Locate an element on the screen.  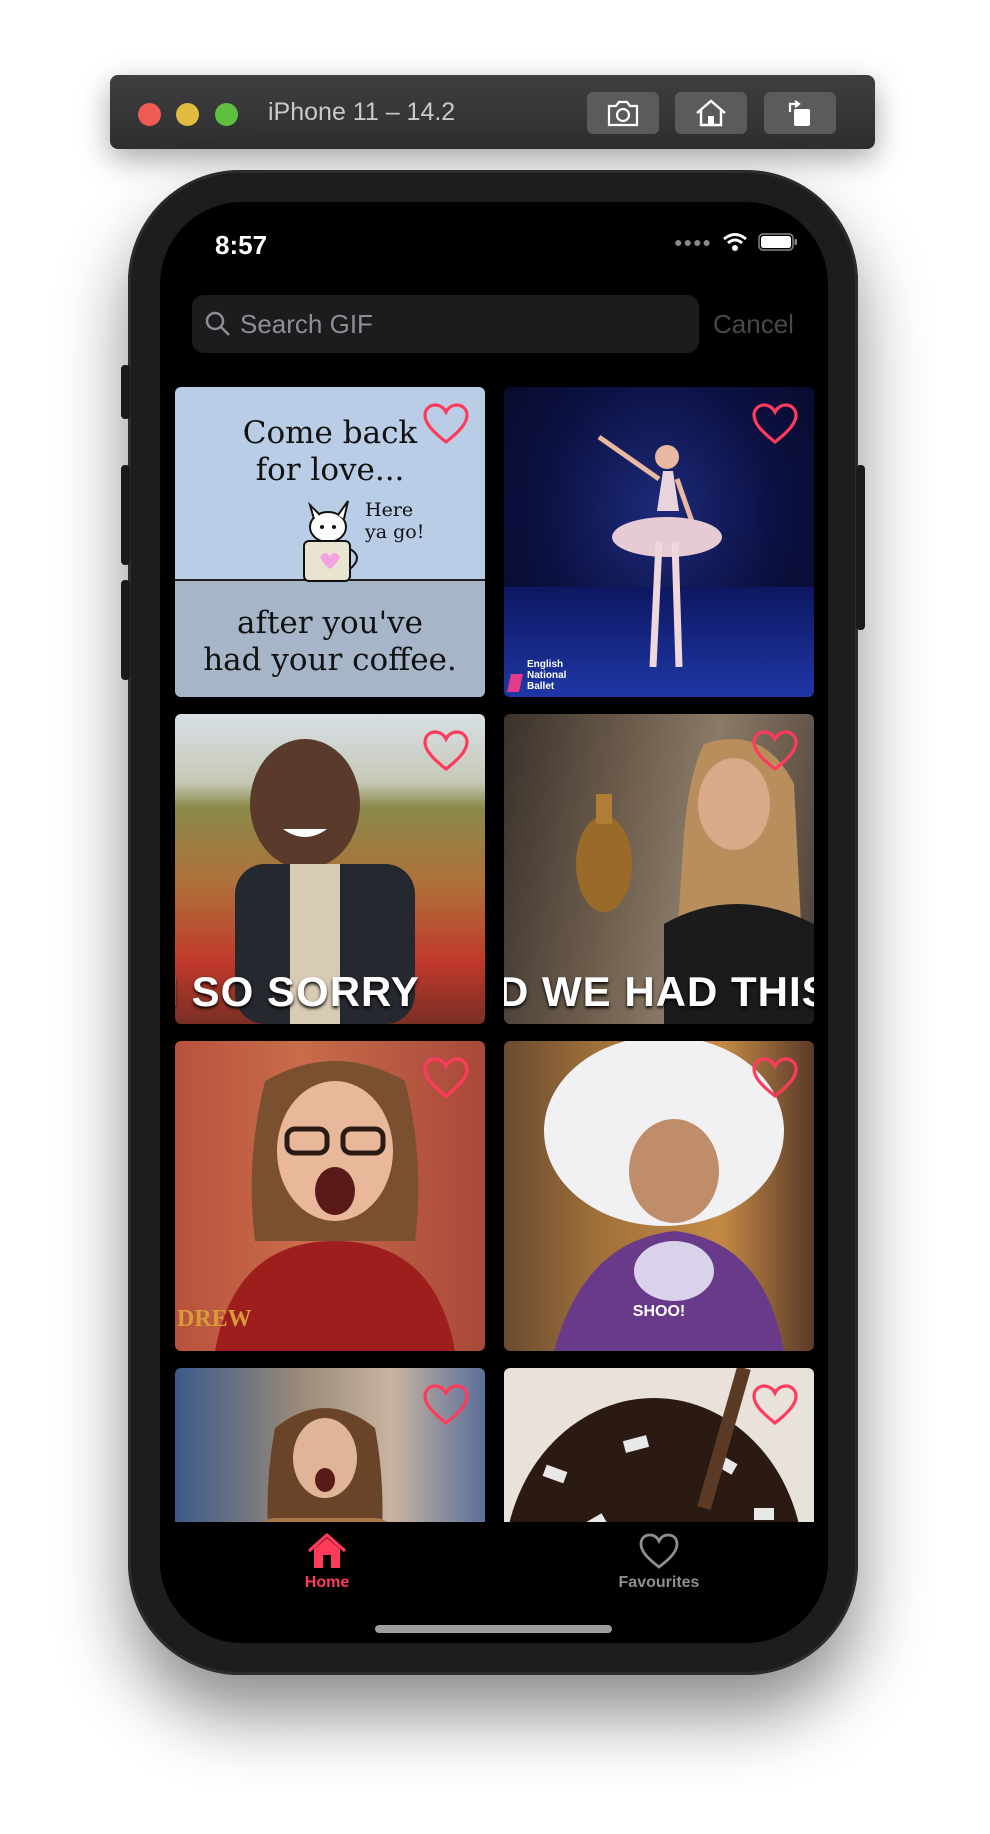
volume-down-button is located at coordinates (125, 630).